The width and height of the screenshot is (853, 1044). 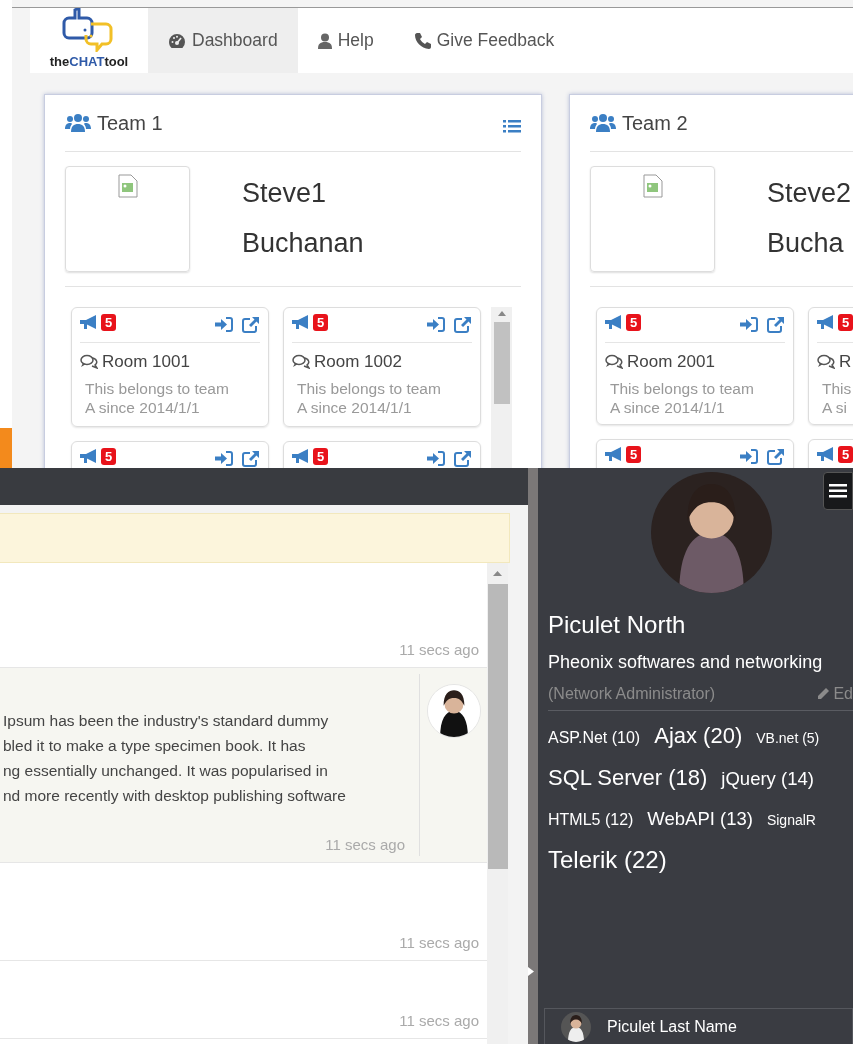 What do you see at coordinates (130, 123) in the screenshot?
I see `team-title: Team 1` at bounding box center [130, 123].